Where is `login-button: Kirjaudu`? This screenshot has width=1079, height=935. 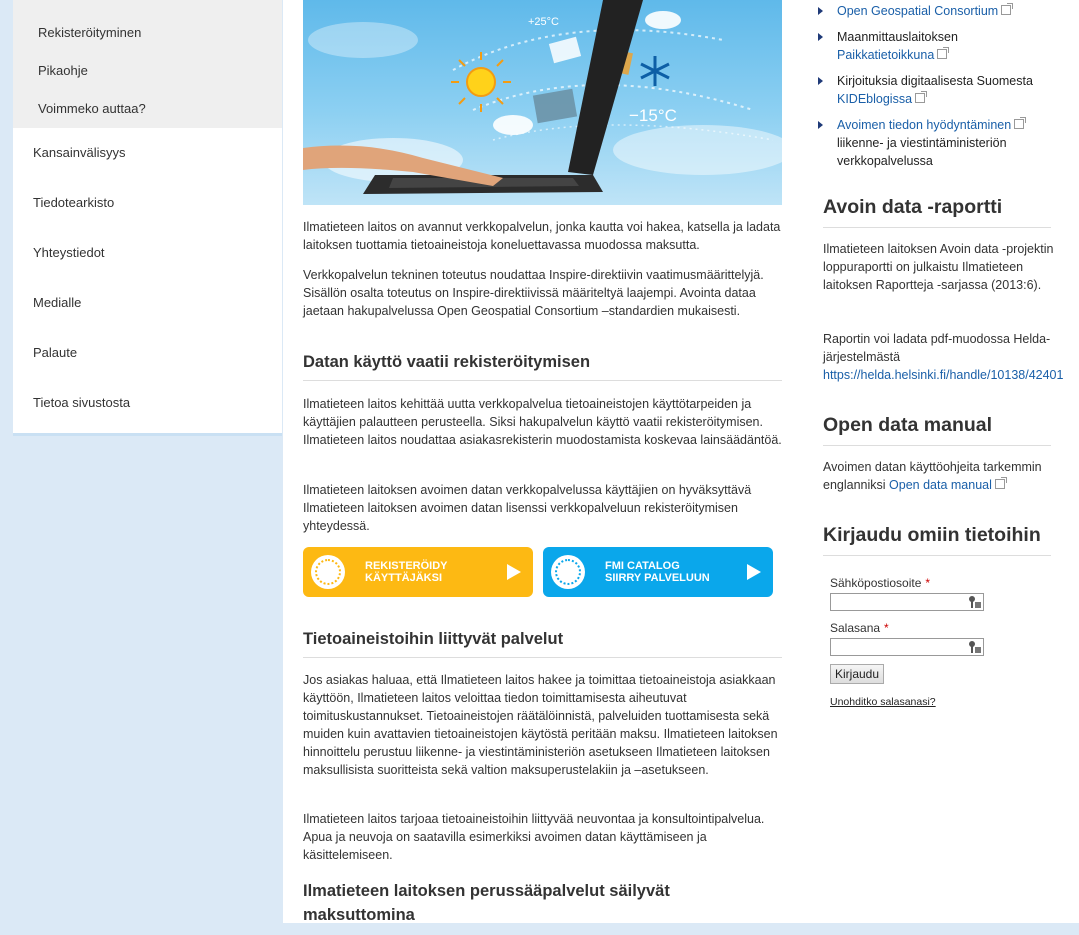 login-button: Kirjaudu is located at coordinates (857, 674).